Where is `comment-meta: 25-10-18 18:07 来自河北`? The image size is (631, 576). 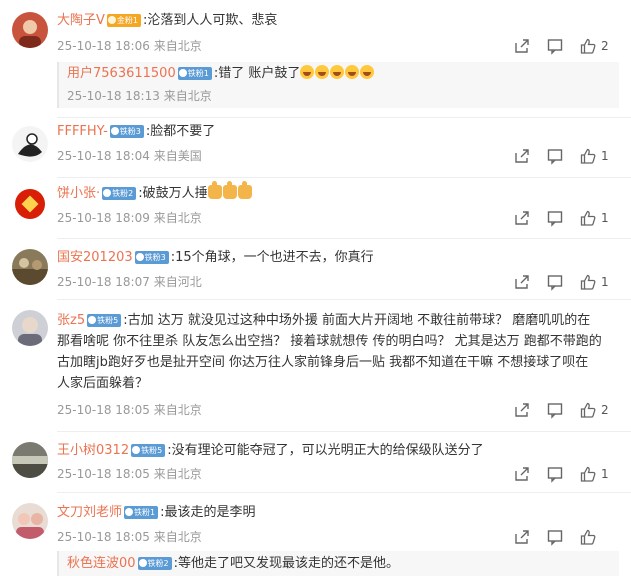 comment-meta: 25-10-18 18:07 来自河北 is located at coordinates (129, 282).